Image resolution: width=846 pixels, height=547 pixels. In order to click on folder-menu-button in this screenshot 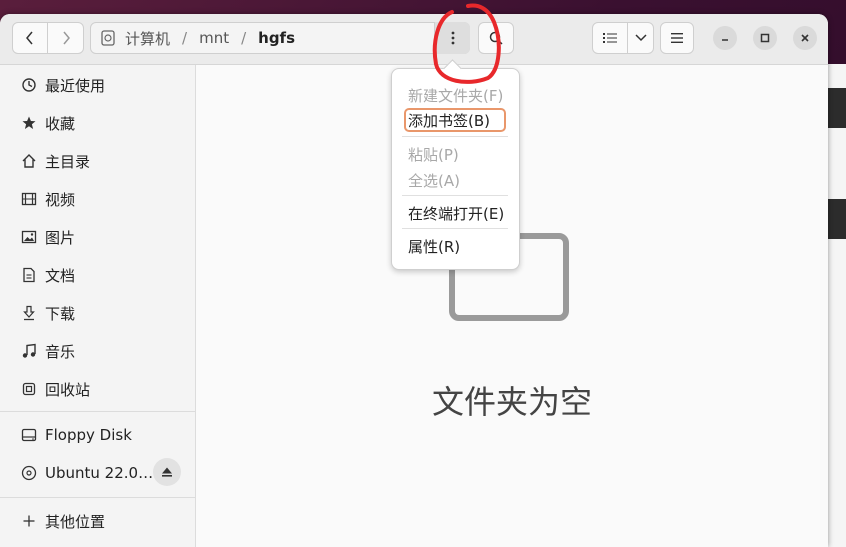, I will do `click(452, 38)`.